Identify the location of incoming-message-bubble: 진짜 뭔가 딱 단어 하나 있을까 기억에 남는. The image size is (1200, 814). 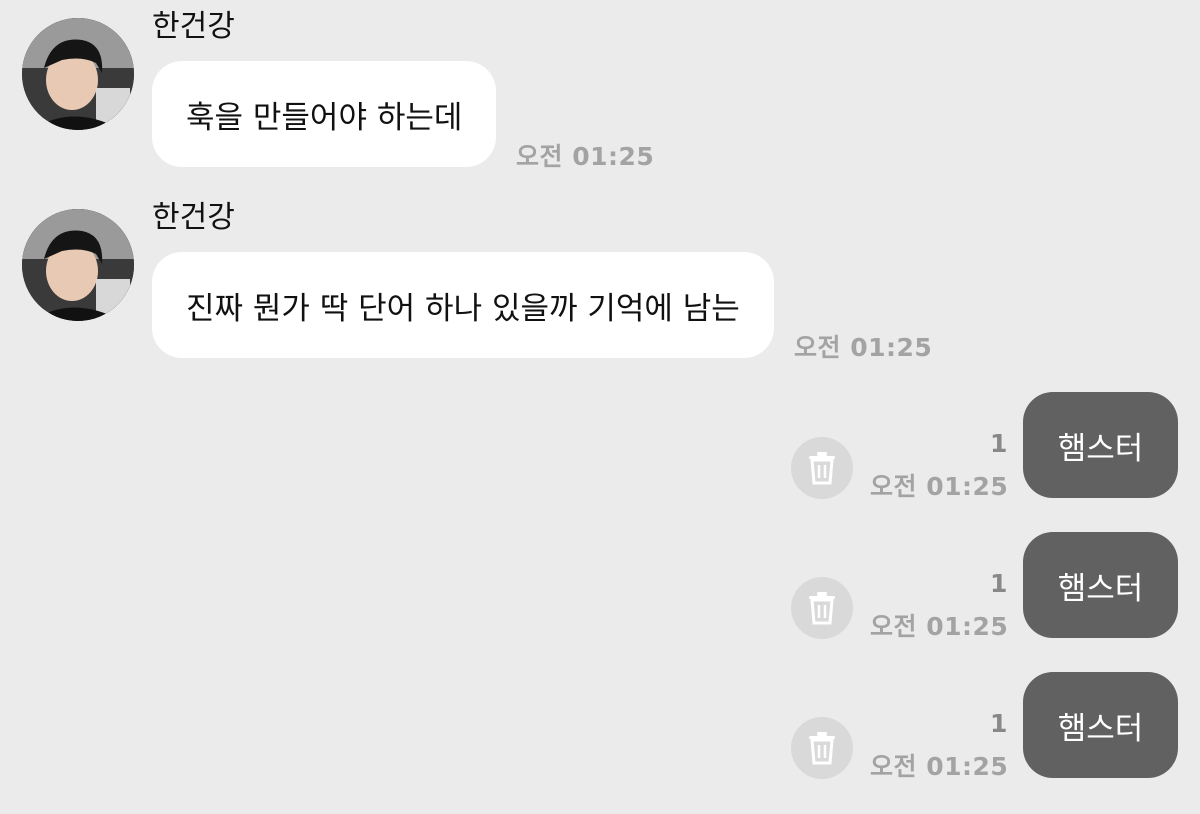
(463, 305).